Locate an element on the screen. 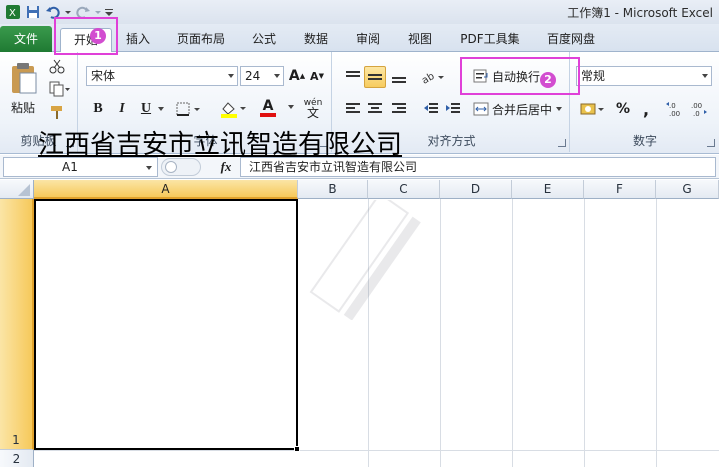 This screenshot has width=719, height=467. font-color-swatch is located at coordinates (268, 115).